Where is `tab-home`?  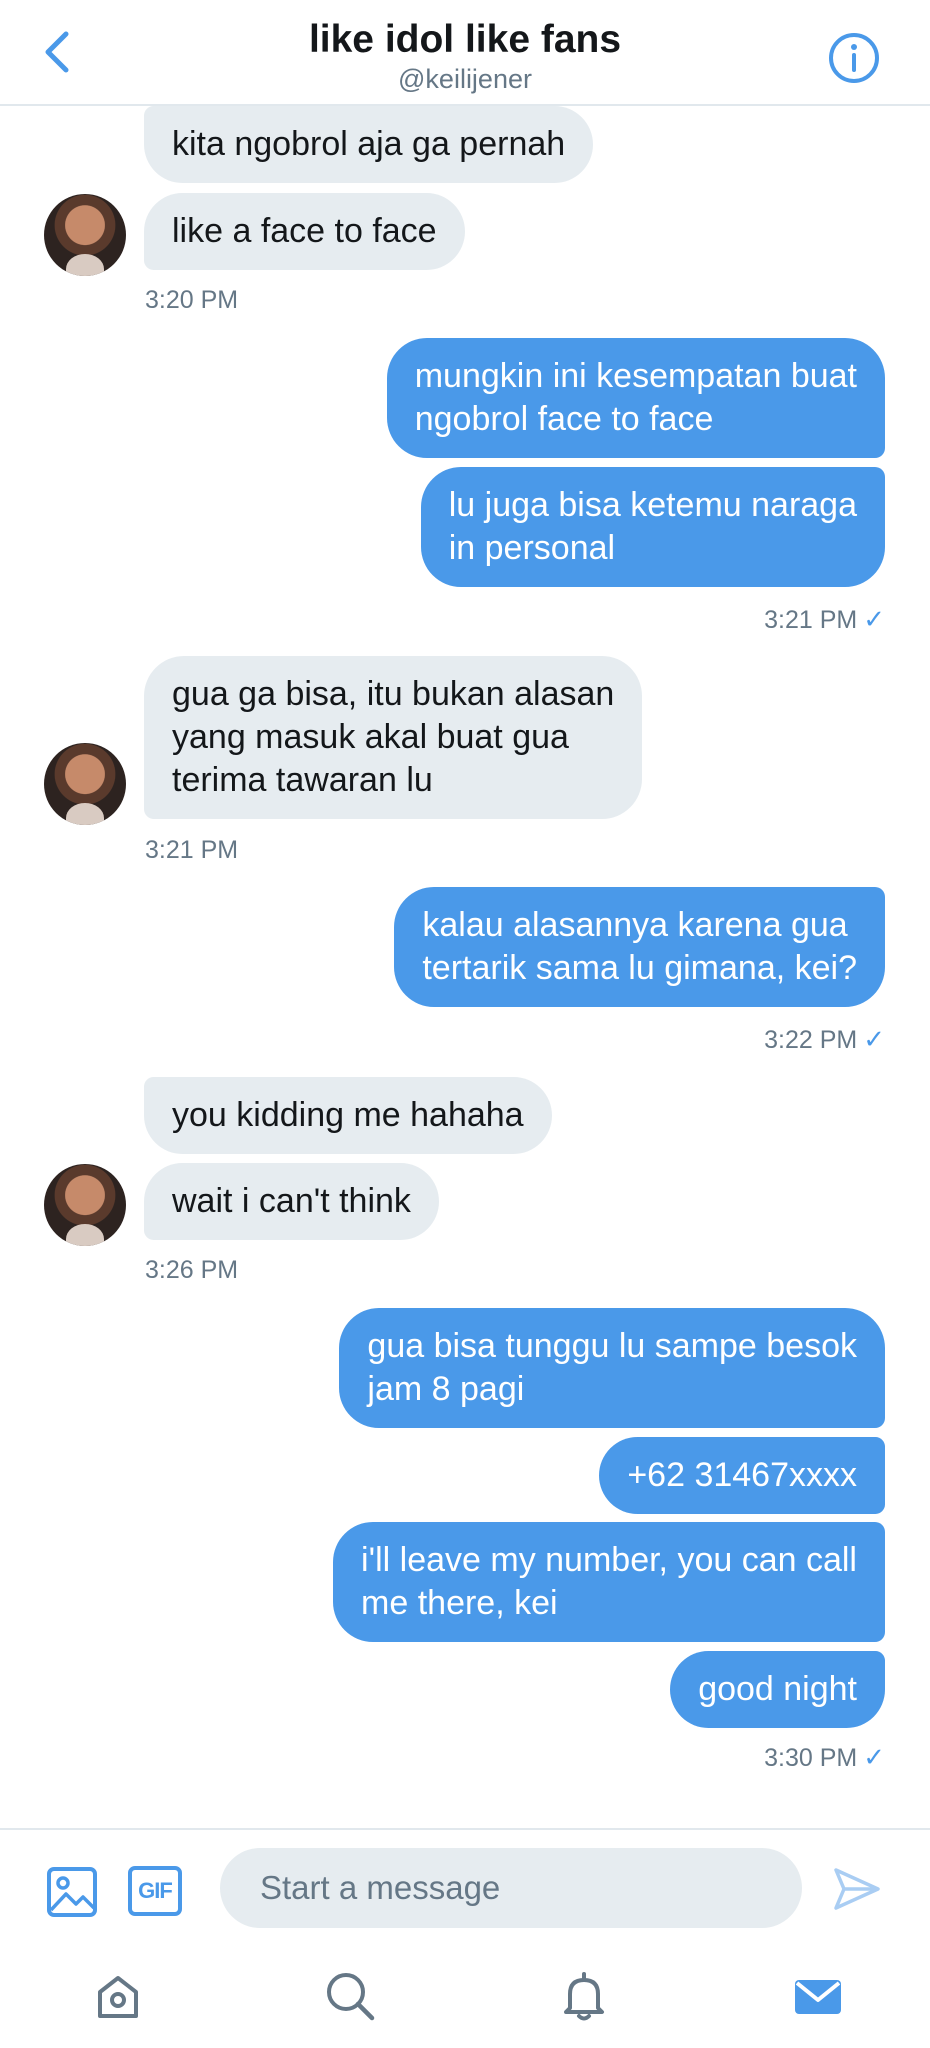
tab-home is located at coordinates (118, 1996).